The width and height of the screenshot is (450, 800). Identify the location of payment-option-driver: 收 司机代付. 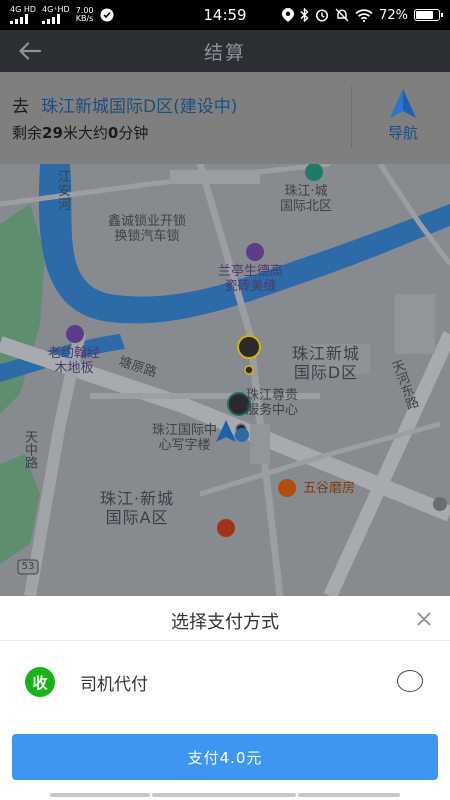
(225, 682).